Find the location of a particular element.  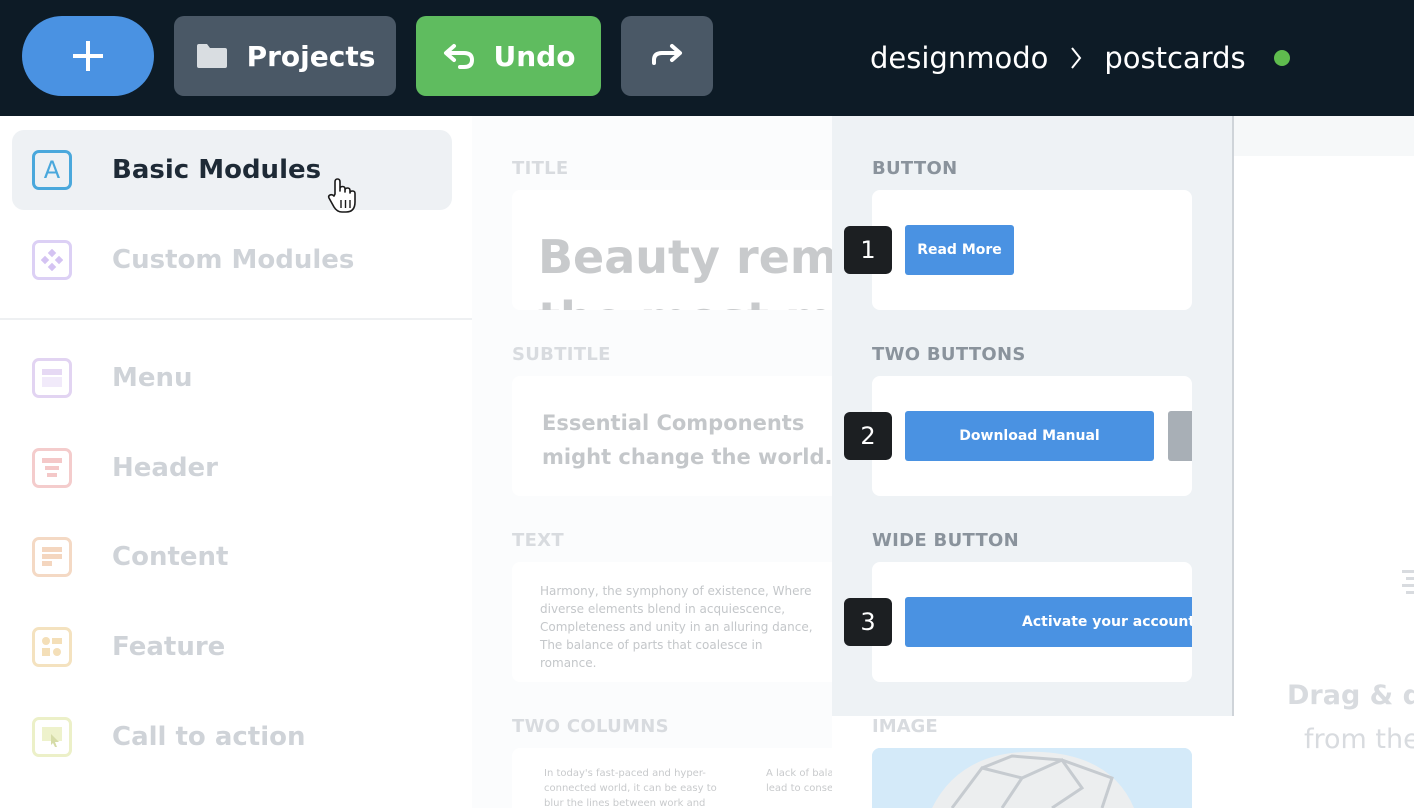

projects-button: Projects is located at coordinates (285, 56).